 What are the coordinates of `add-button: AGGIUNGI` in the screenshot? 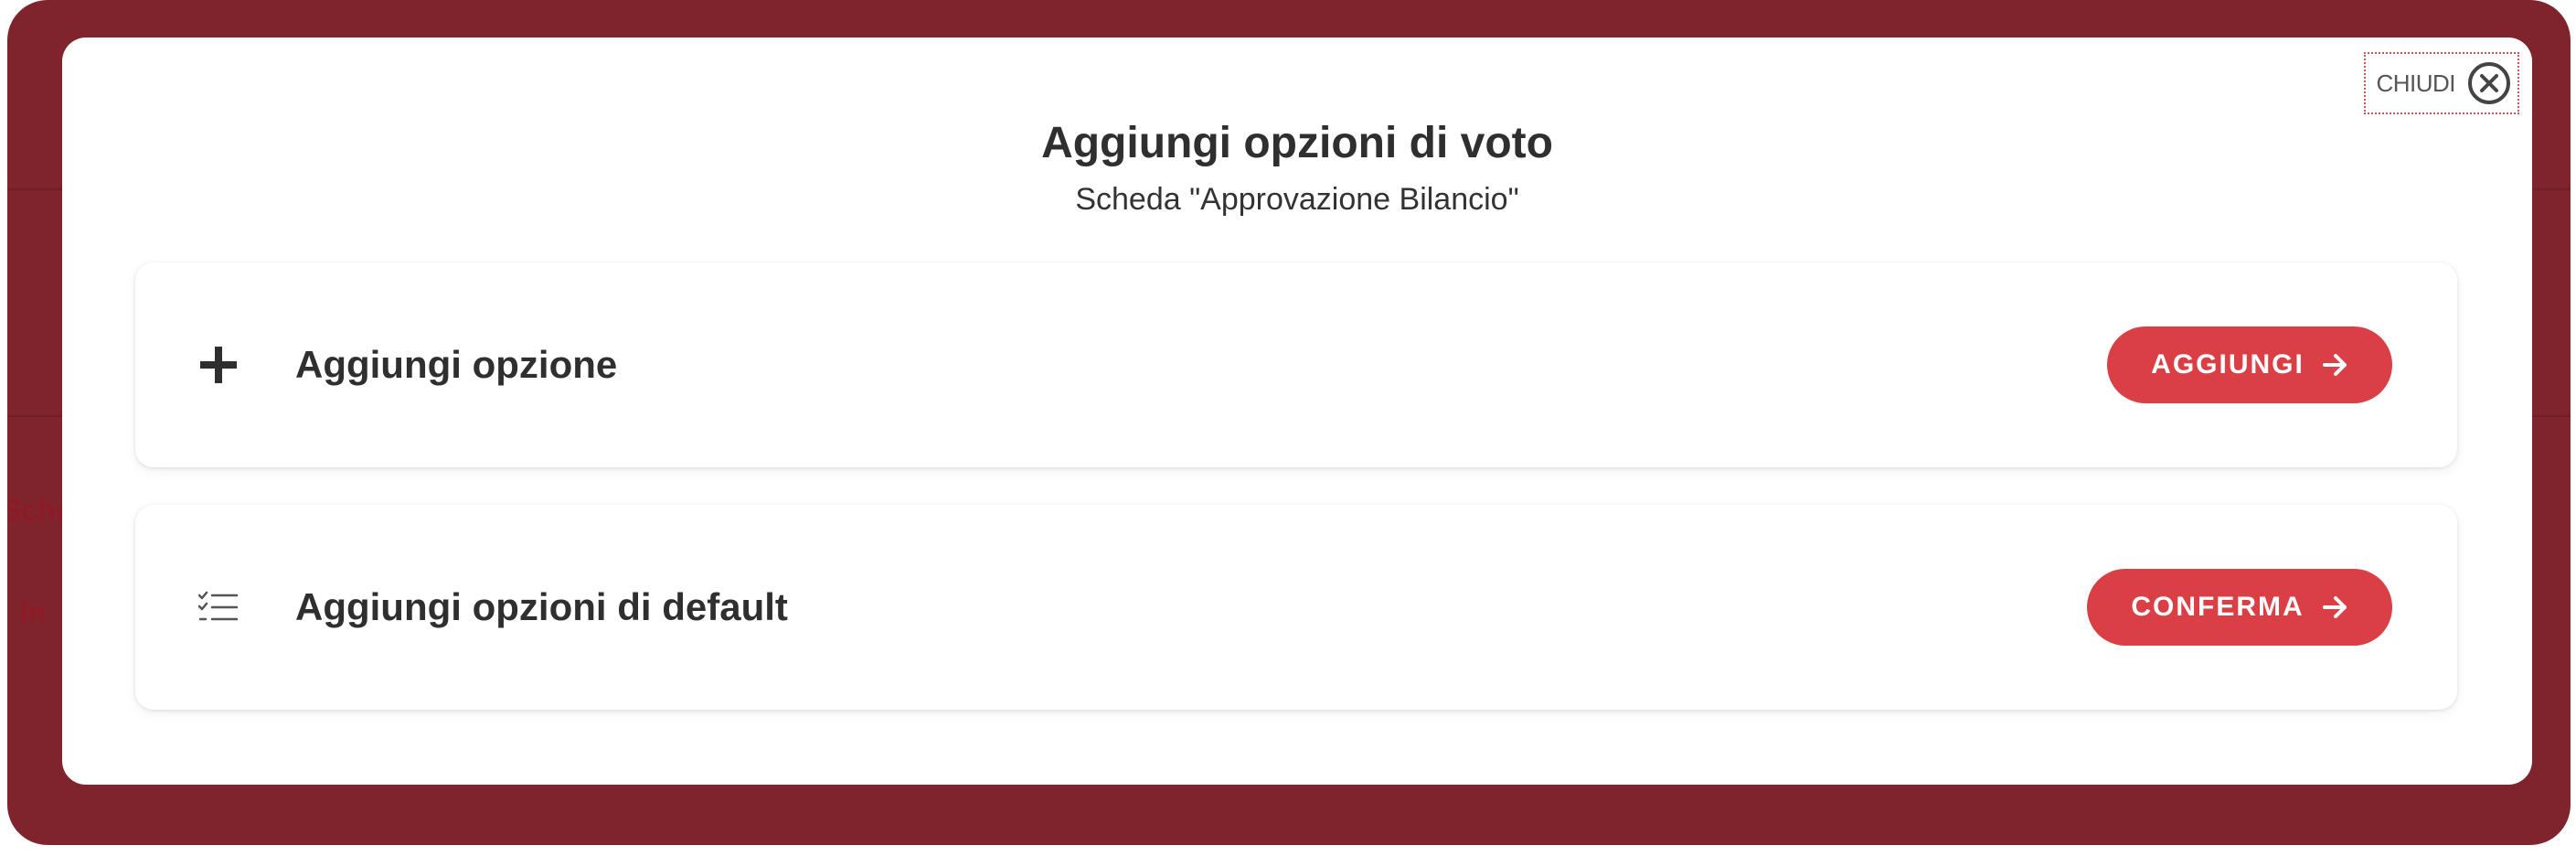 It's located at (2249, 364).